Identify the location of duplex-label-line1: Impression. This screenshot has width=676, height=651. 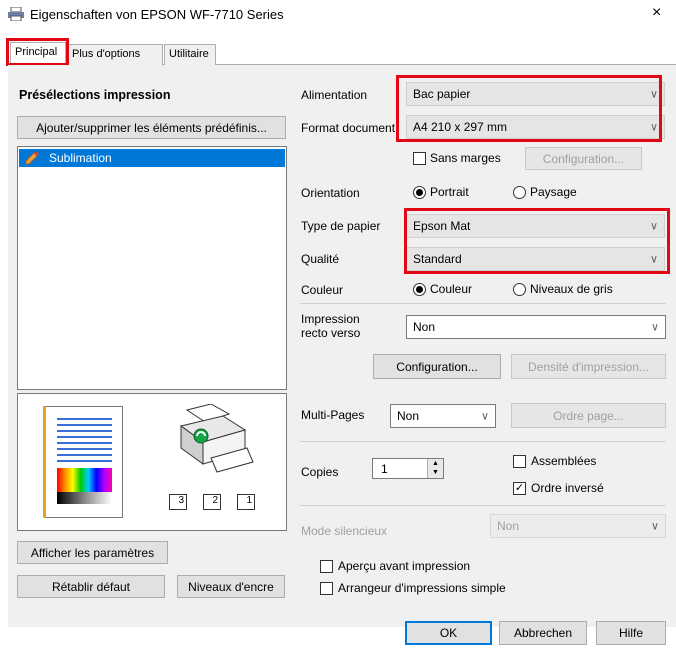
(330, 319).